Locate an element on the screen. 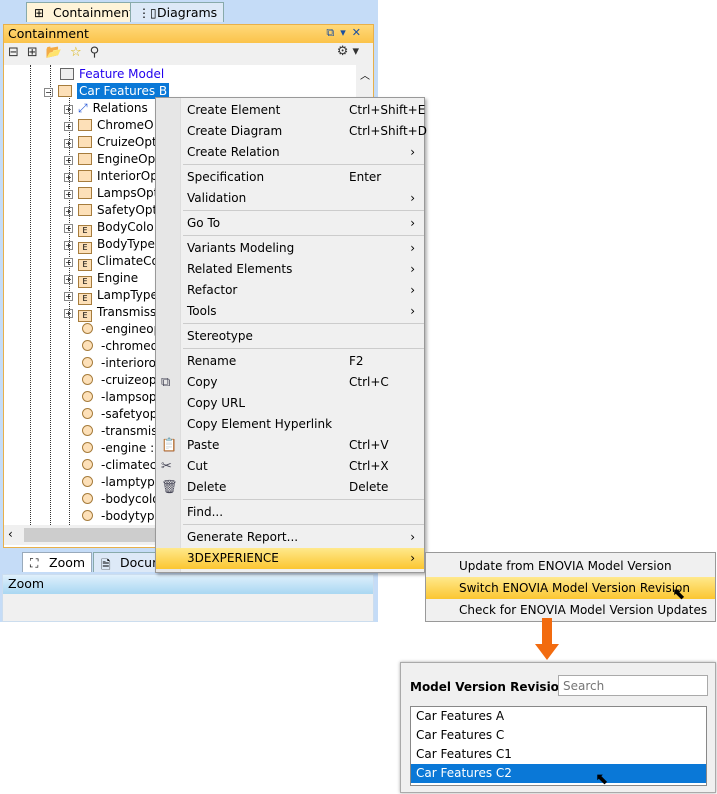  menu-item-copy: ⧉ Copy Ctrl+C is located at coordinates (290, 382).